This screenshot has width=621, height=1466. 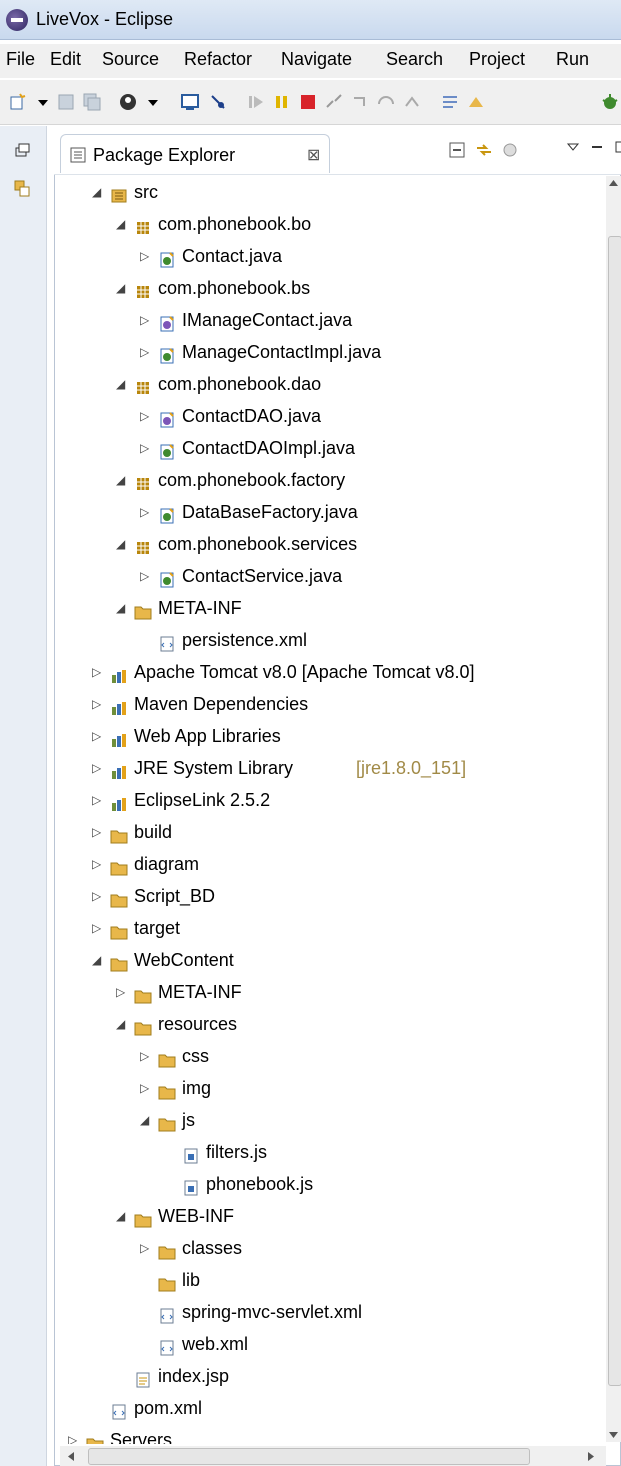 I want to click on tree-row: ◢ com.phonebook.bo, so click(x=302, y=224).